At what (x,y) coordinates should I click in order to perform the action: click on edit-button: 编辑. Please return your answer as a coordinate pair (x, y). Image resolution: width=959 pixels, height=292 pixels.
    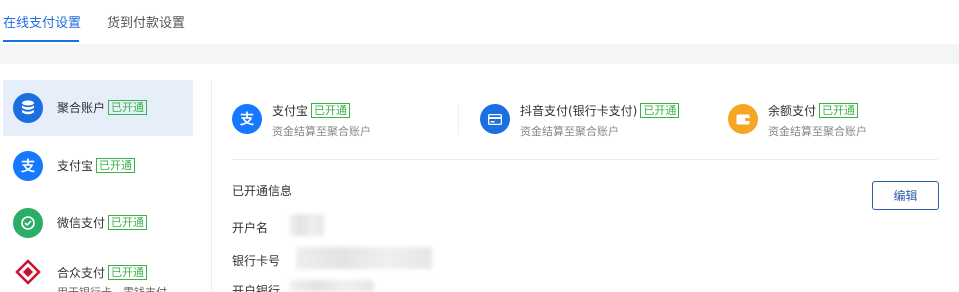
    Looking at the image, I should click on (905, 195).